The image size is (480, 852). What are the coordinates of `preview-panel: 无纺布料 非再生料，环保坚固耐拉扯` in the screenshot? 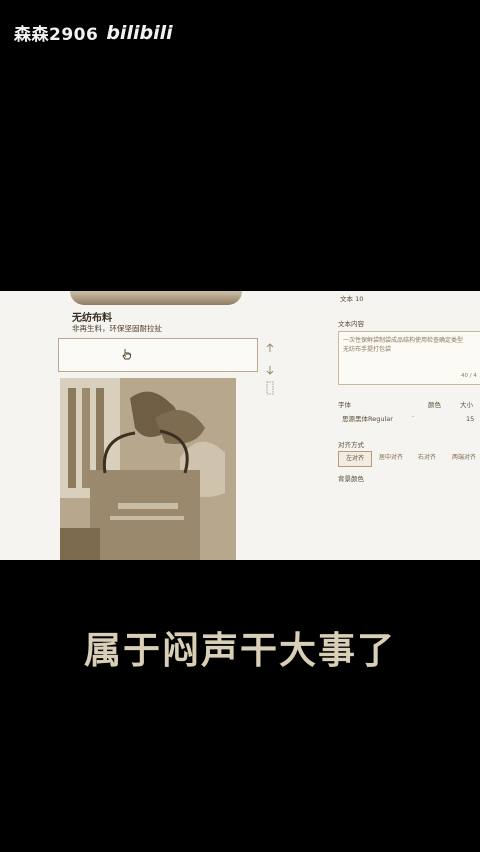 It's located at (158, 425).